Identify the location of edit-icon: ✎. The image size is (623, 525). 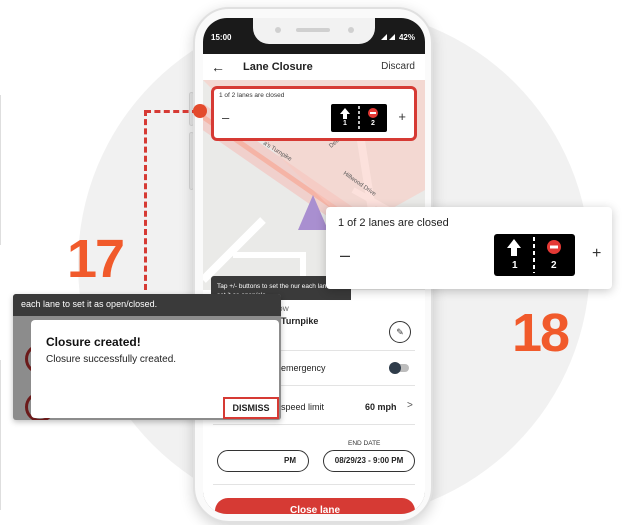
(400, 332).